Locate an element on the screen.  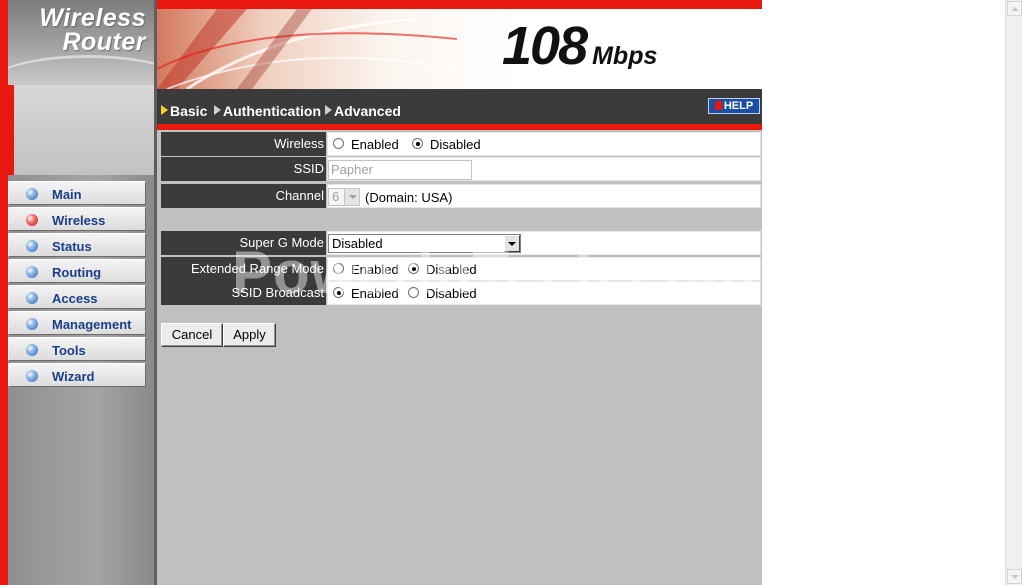
tab-advanced: Advanced is located at coordinates (363, 111).